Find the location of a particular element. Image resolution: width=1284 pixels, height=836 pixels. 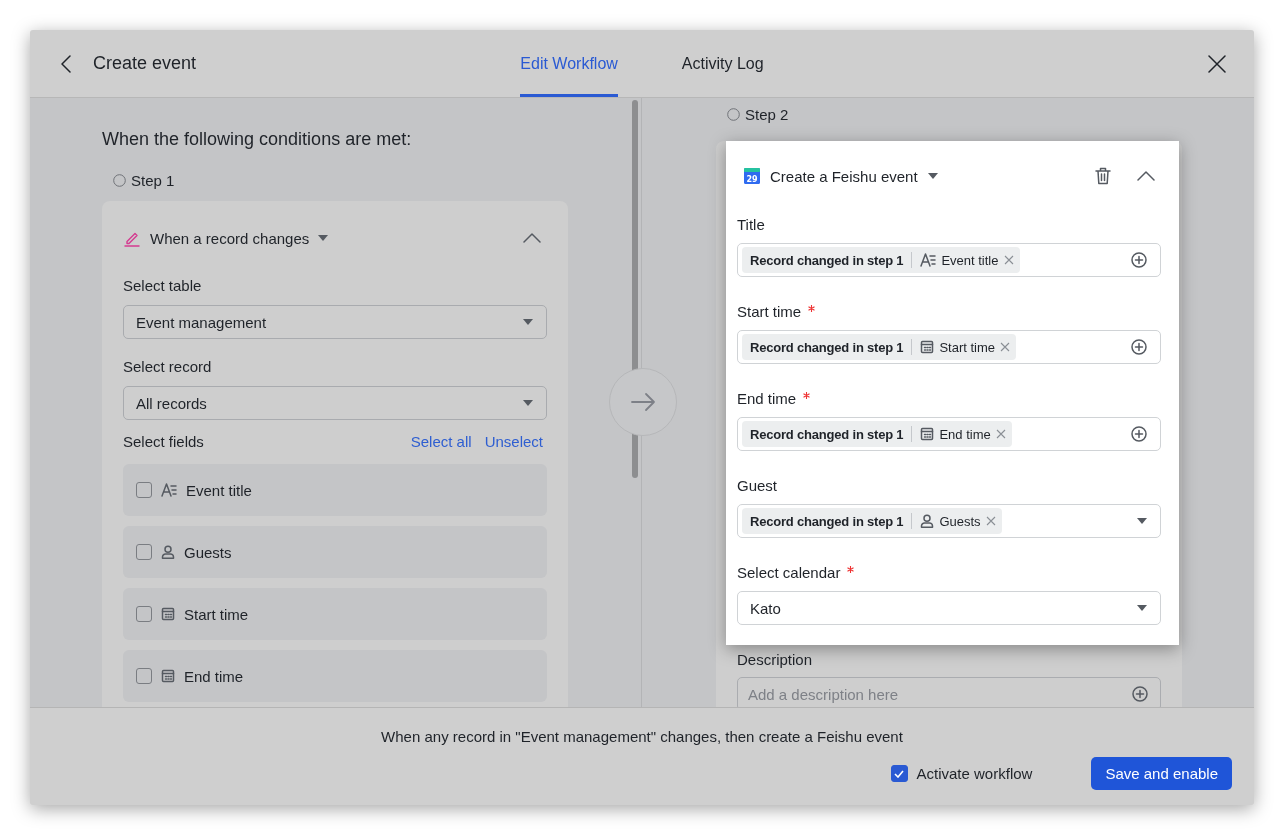

link: Unselect is located at coordinates (513, 441).